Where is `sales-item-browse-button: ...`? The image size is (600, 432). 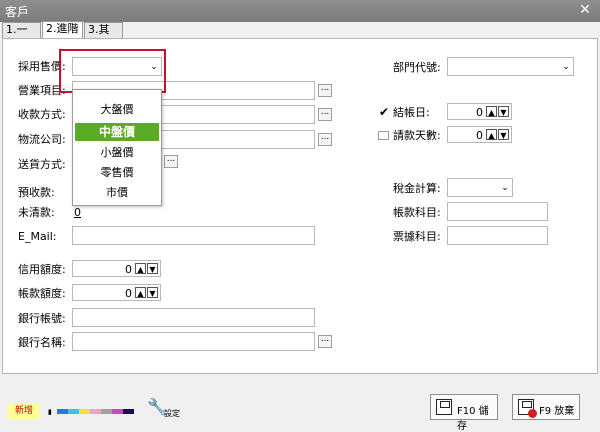 sales-item-browse-button: ... is located at coordinates (325, 90).